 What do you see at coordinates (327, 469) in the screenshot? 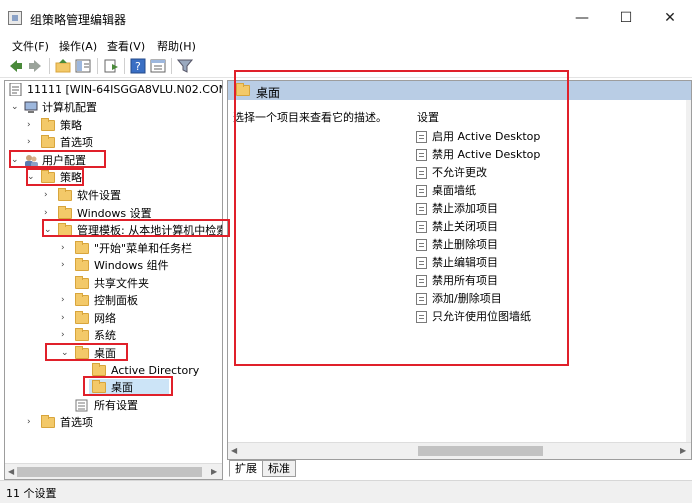
I see `view-tabs: 扩展 标准` at bounding box center [327, 469].